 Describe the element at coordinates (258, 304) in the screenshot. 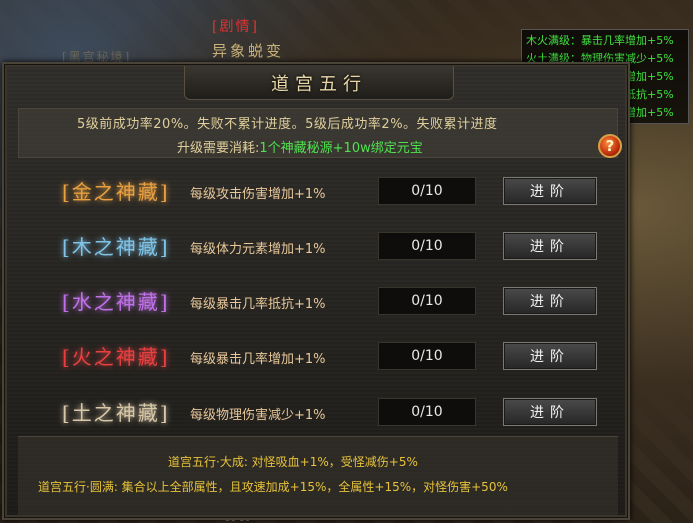

I see `treasure-effect: 每级暴击几率抵抗+1%` at that location.